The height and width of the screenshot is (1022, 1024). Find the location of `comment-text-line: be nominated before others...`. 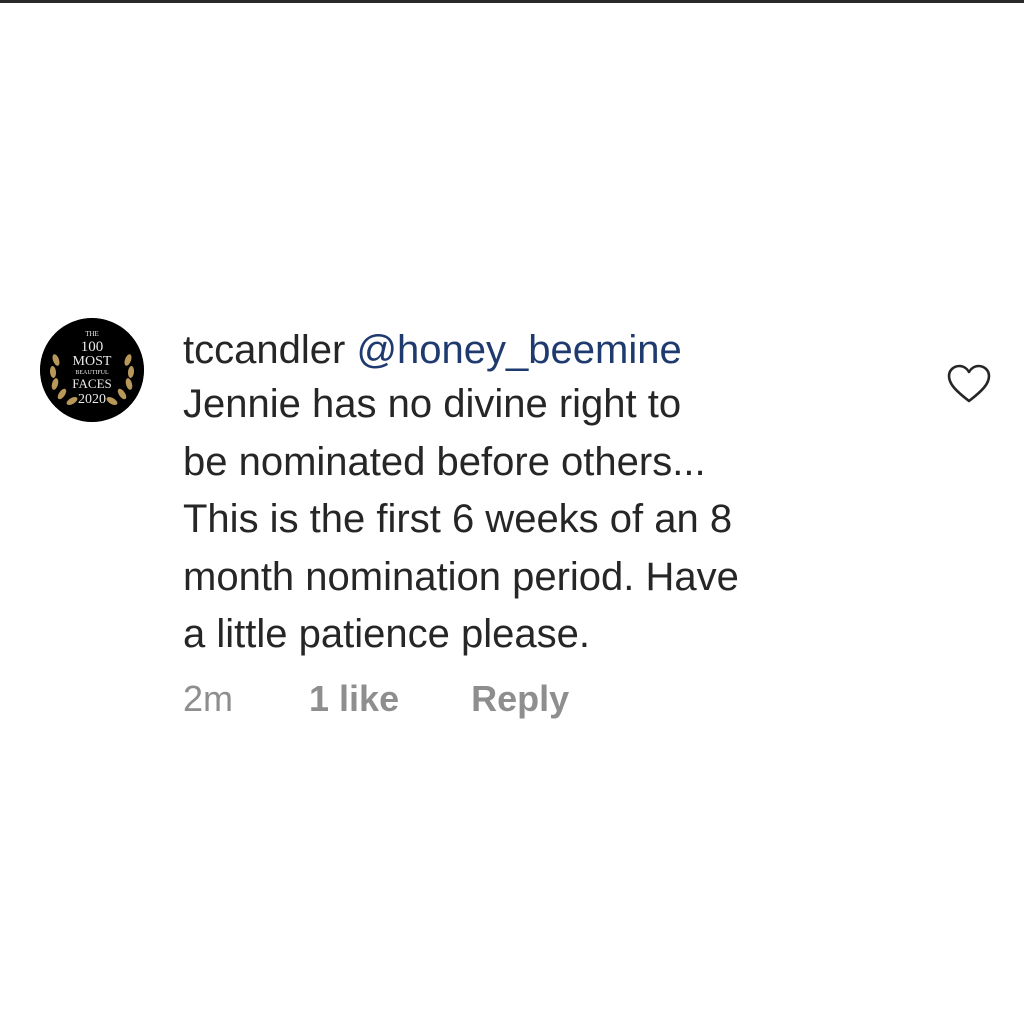

comment-text-line: be nominated before others... is located at coordinates (444, 461).